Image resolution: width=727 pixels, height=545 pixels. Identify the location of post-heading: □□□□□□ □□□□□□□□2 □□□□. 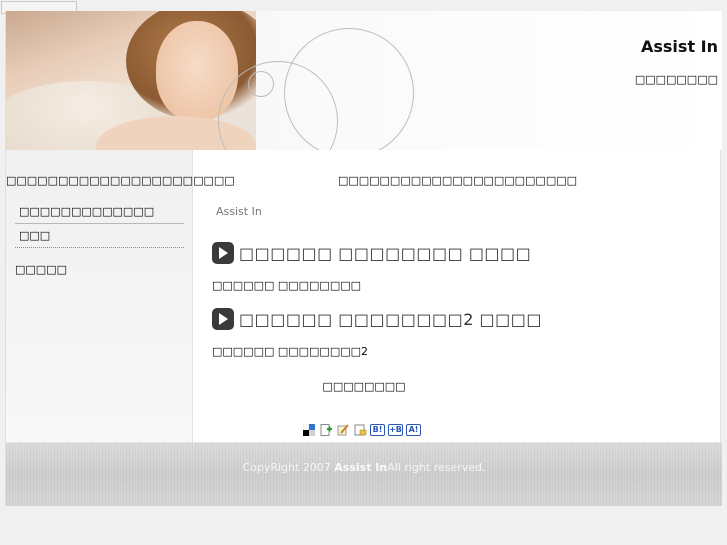
(377, 319).